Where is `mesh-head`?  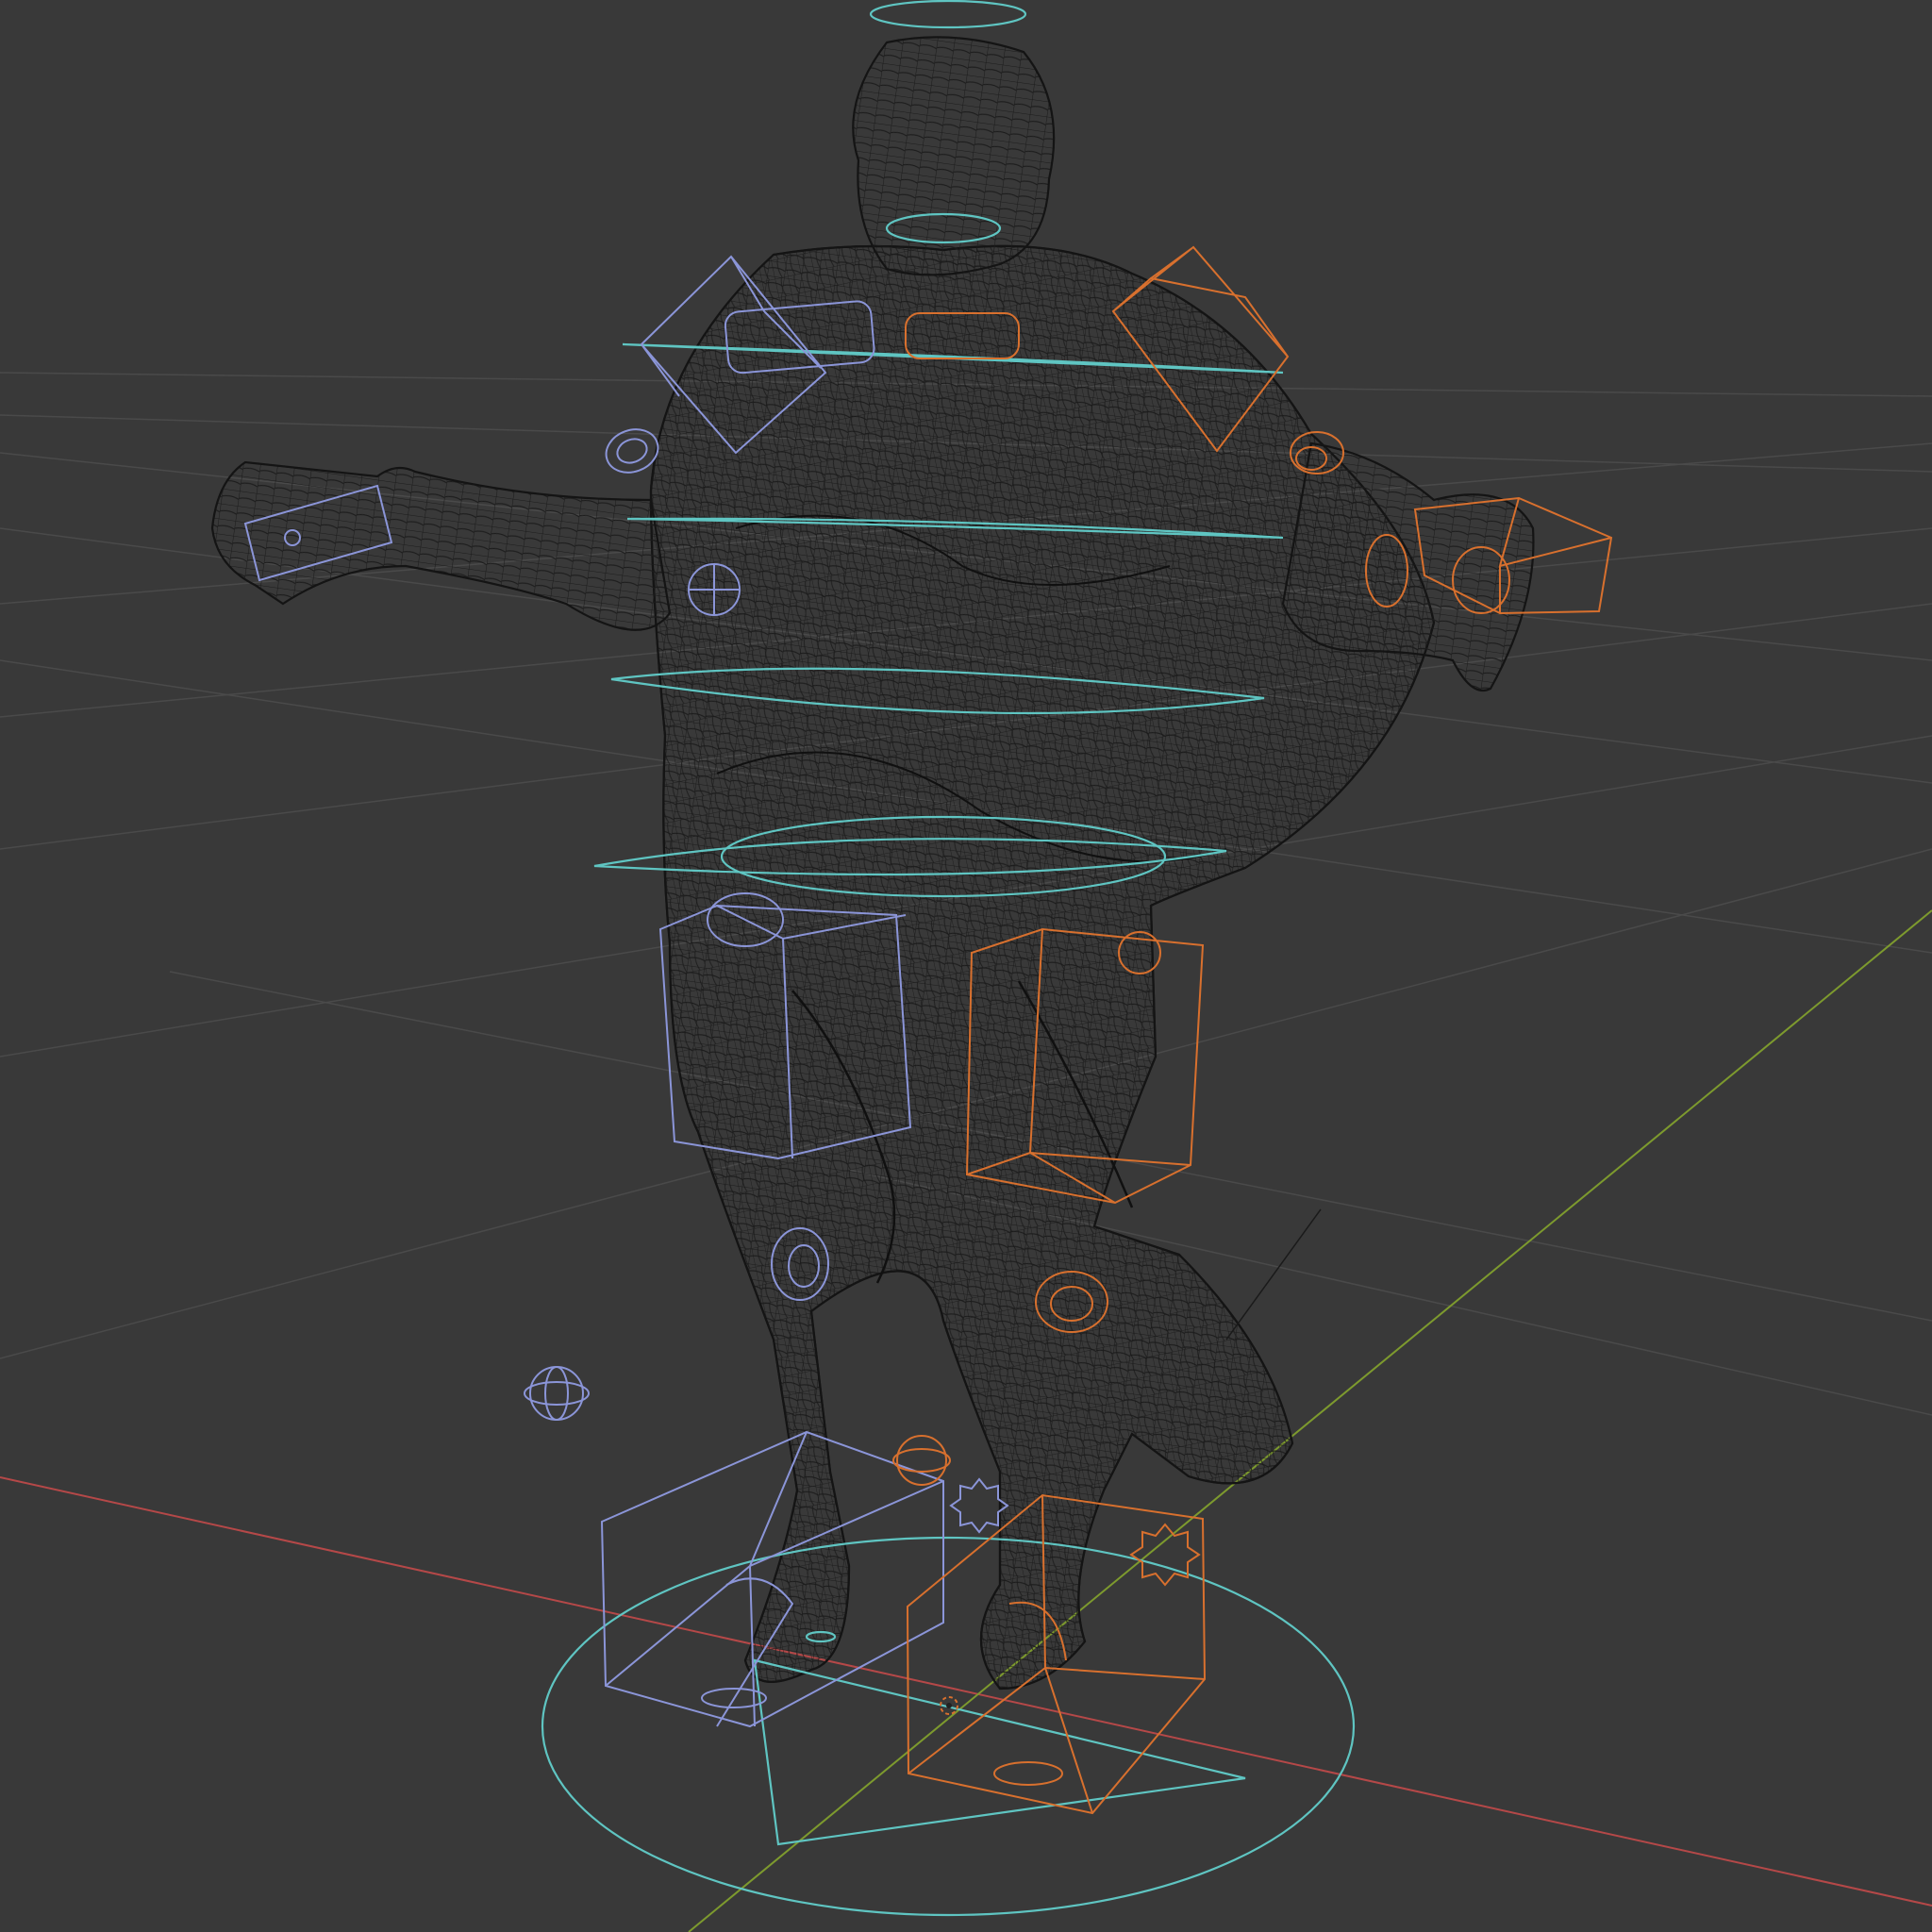 mesh-head is located at coordinates (954, 156).